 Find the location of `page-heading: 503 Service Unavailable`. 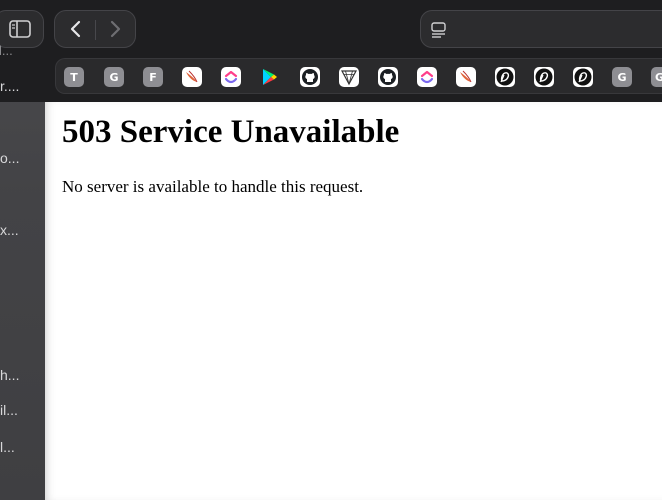

page-heading: 503 Service Unavailable is located at coordinates (231, 132).